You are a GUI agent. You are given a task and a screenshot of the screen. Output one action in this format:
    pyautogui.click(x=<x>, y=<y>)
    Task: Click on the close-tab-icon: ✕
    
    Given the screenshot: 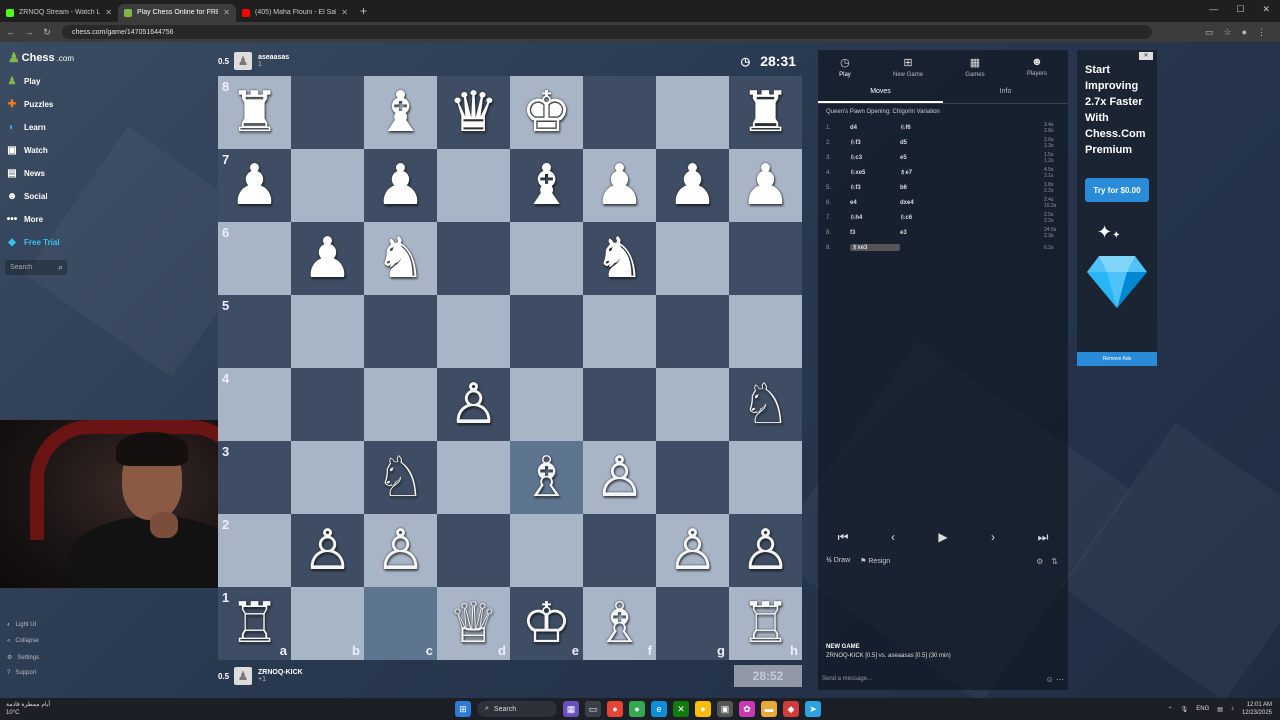 What is the action you would take?
    pyautogui.click(x=226, y=12)
    